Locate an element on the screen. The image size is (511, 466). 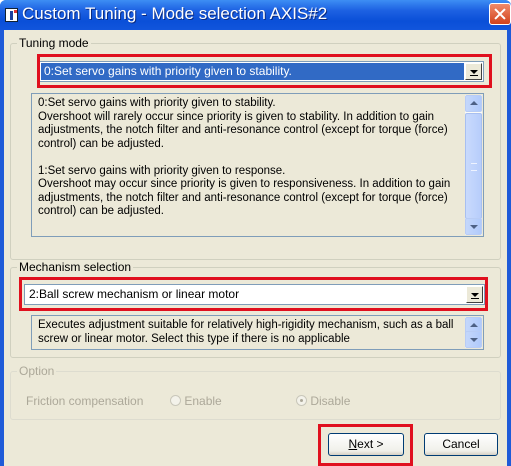
option-legend: Option is located at coordinates (37, 371).